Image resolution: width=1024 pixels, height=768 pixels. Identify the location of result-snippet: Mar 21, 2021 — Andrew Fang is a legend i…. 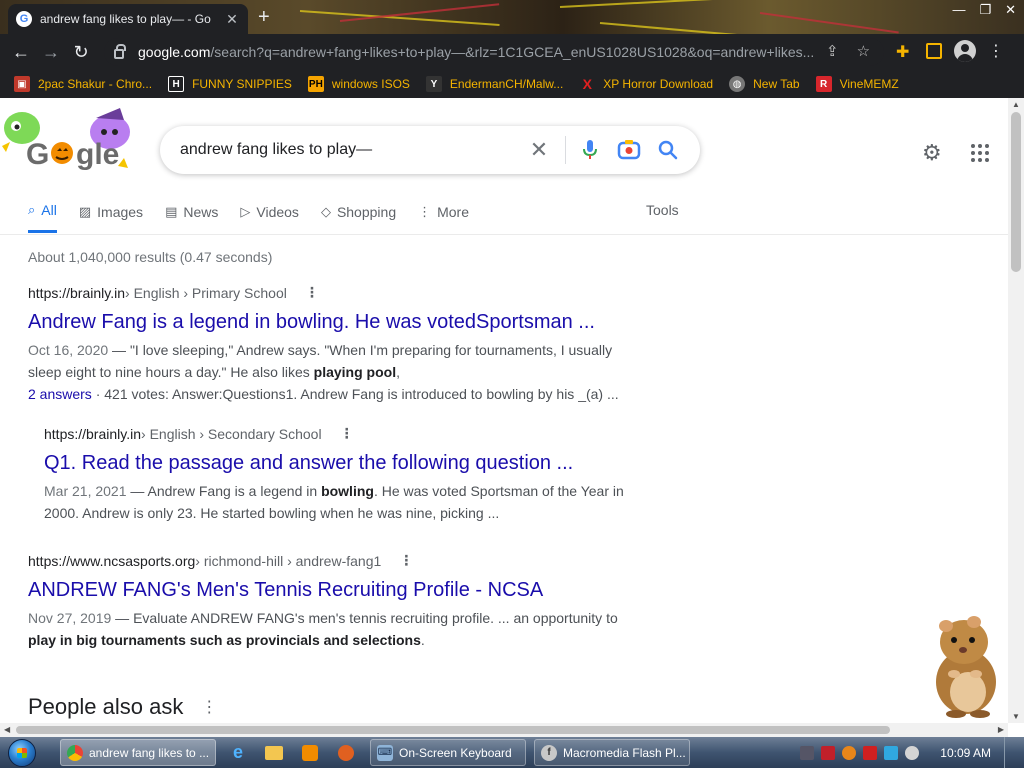
(336, 502).